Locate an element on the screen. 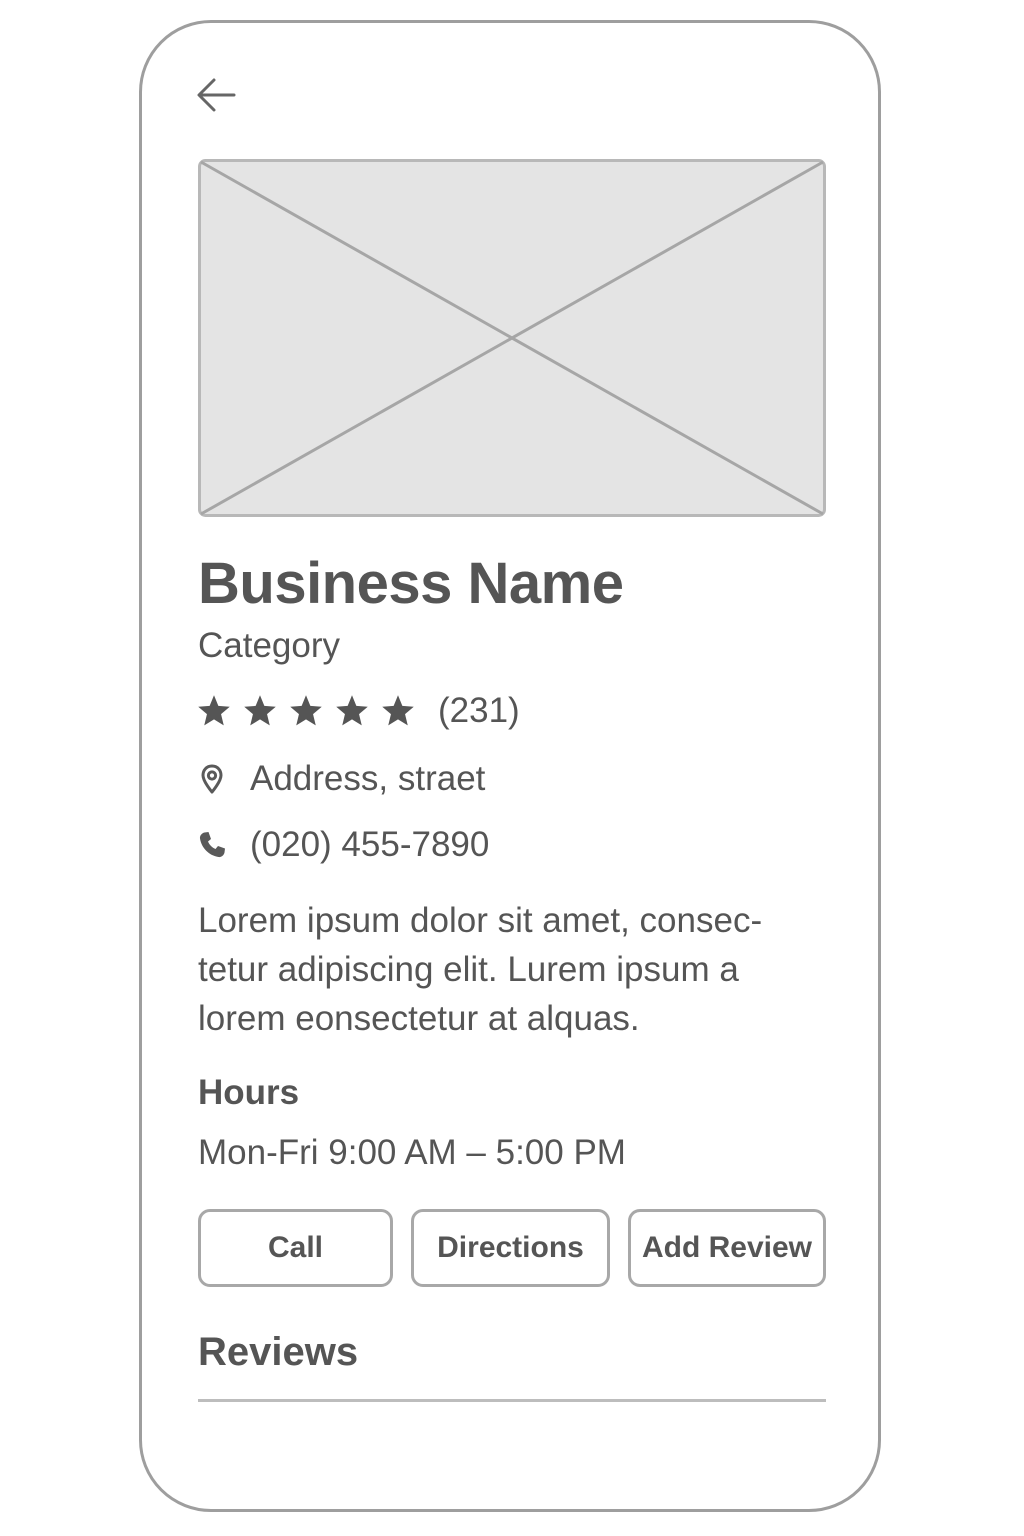 The image size is (1024, 1536). directions-button: Directions is located at coordinates (510, 1248).